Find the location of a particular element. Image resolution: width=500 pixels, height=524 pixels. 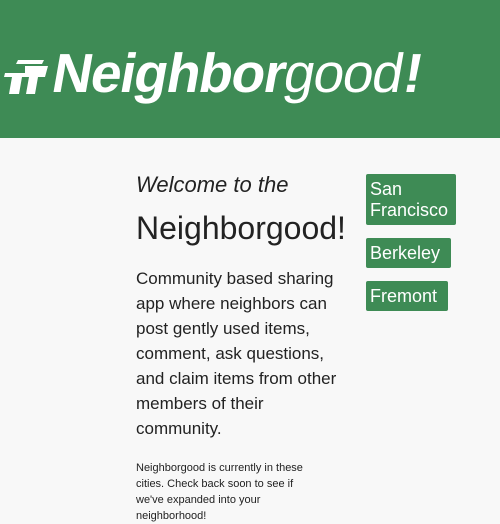

brand-wordmark-secondary: good is located at coordinates (343, 73).